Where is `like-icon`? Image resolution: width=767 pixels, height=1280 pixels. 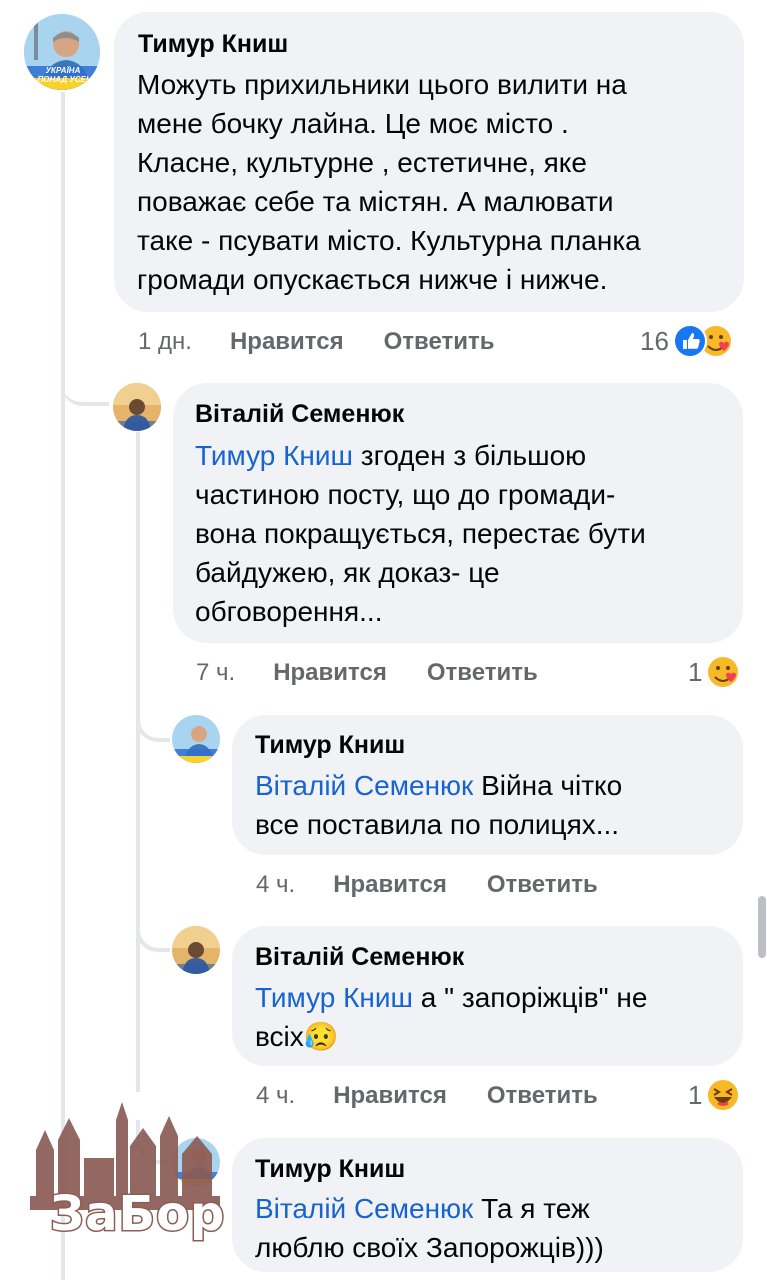
like-icon is located at coordinates (689, 341).